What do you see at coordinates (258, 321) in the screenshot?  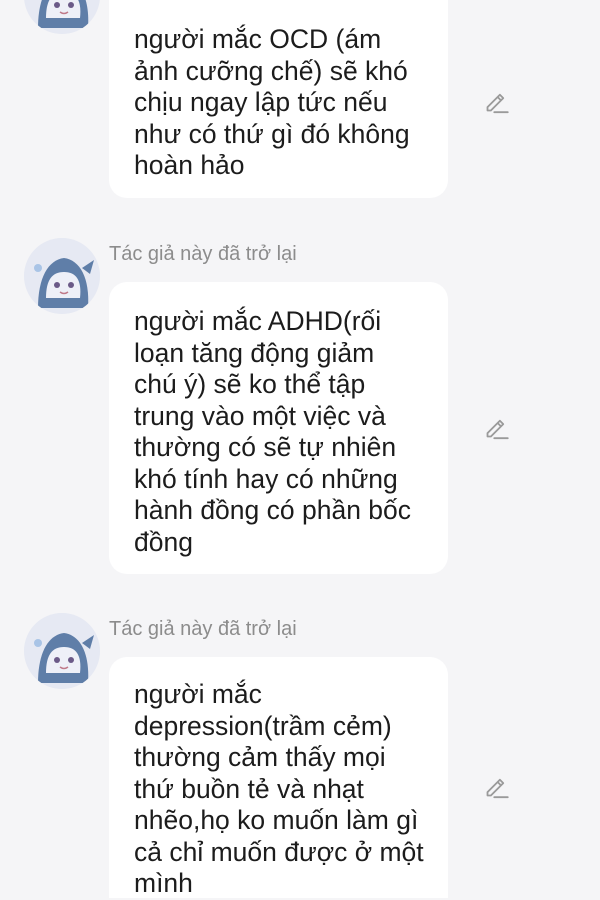 I see `message-line: người mắc ADHD(rối` at bounding box center [258, 321].